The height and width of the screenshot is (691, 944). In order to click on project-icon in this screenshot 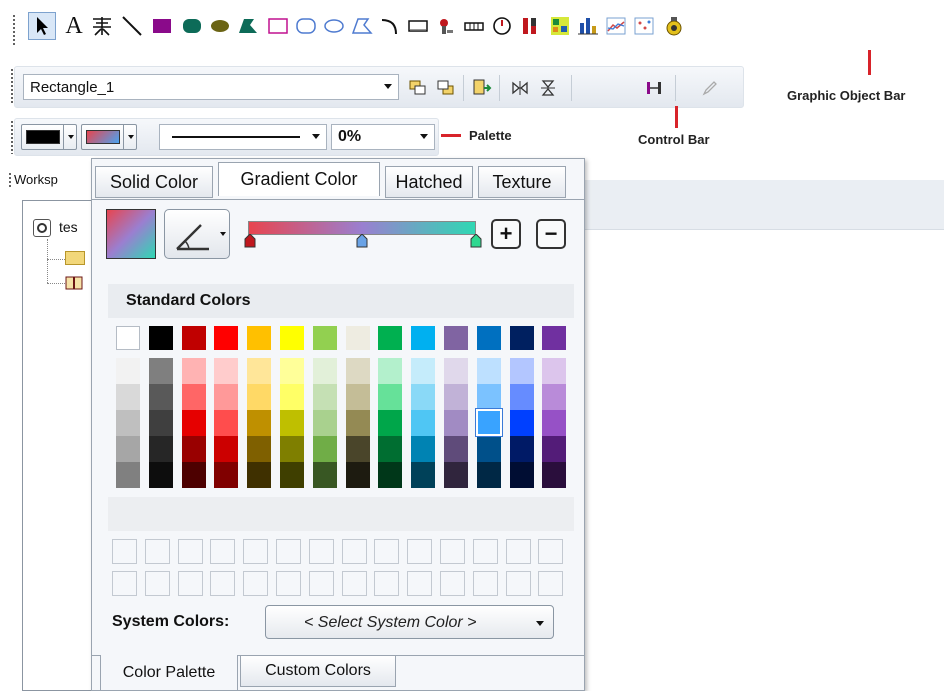, I will do `click(42, 228)`.